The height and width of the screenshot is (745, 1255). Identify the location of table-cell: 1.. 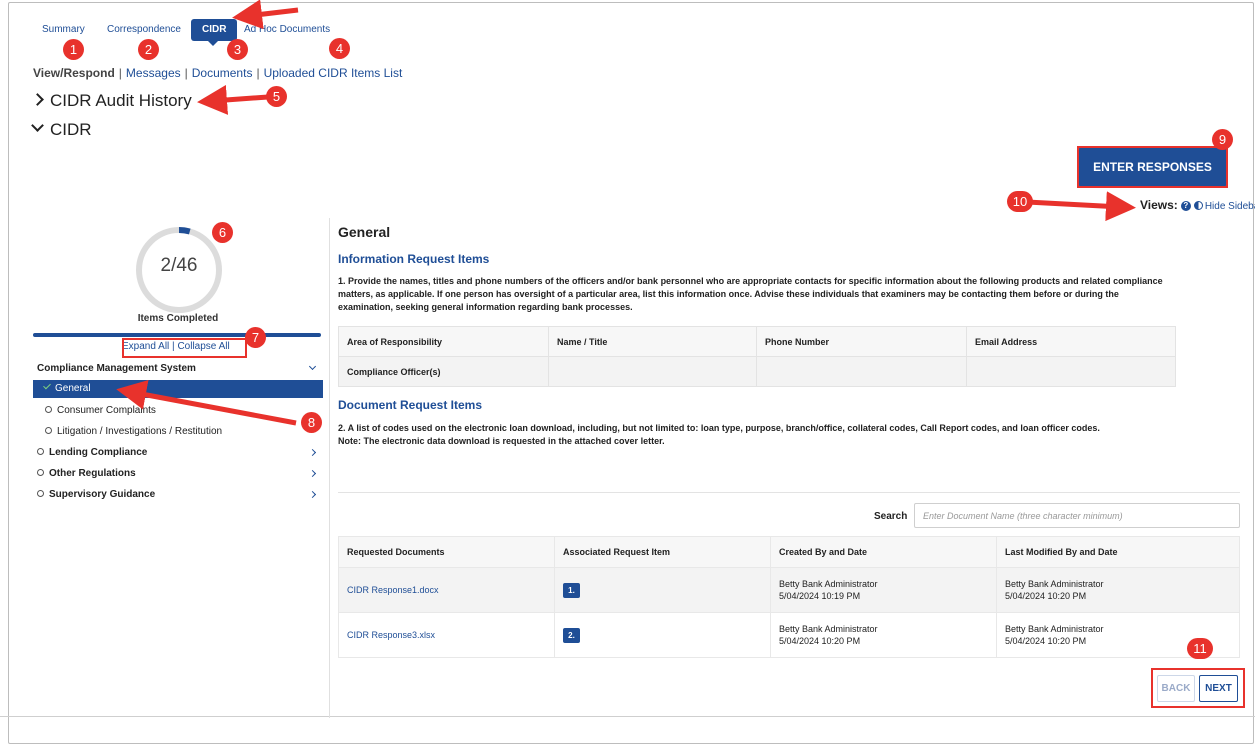
(662, 590).